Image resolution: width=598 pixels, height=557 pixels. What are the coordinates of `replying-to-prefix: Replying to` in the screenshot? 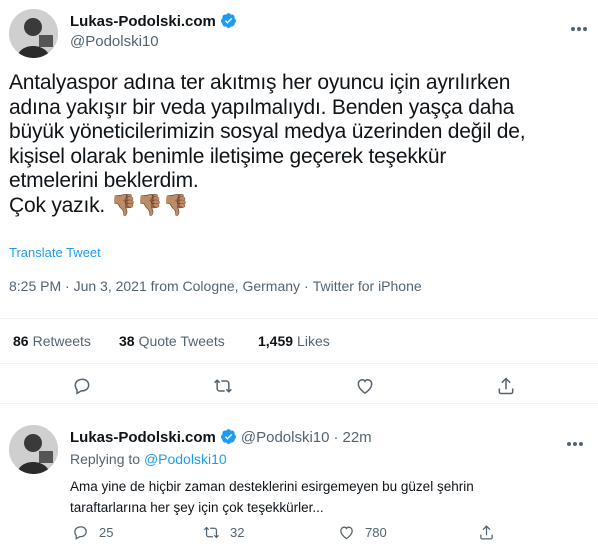 It's located at (105, 459).